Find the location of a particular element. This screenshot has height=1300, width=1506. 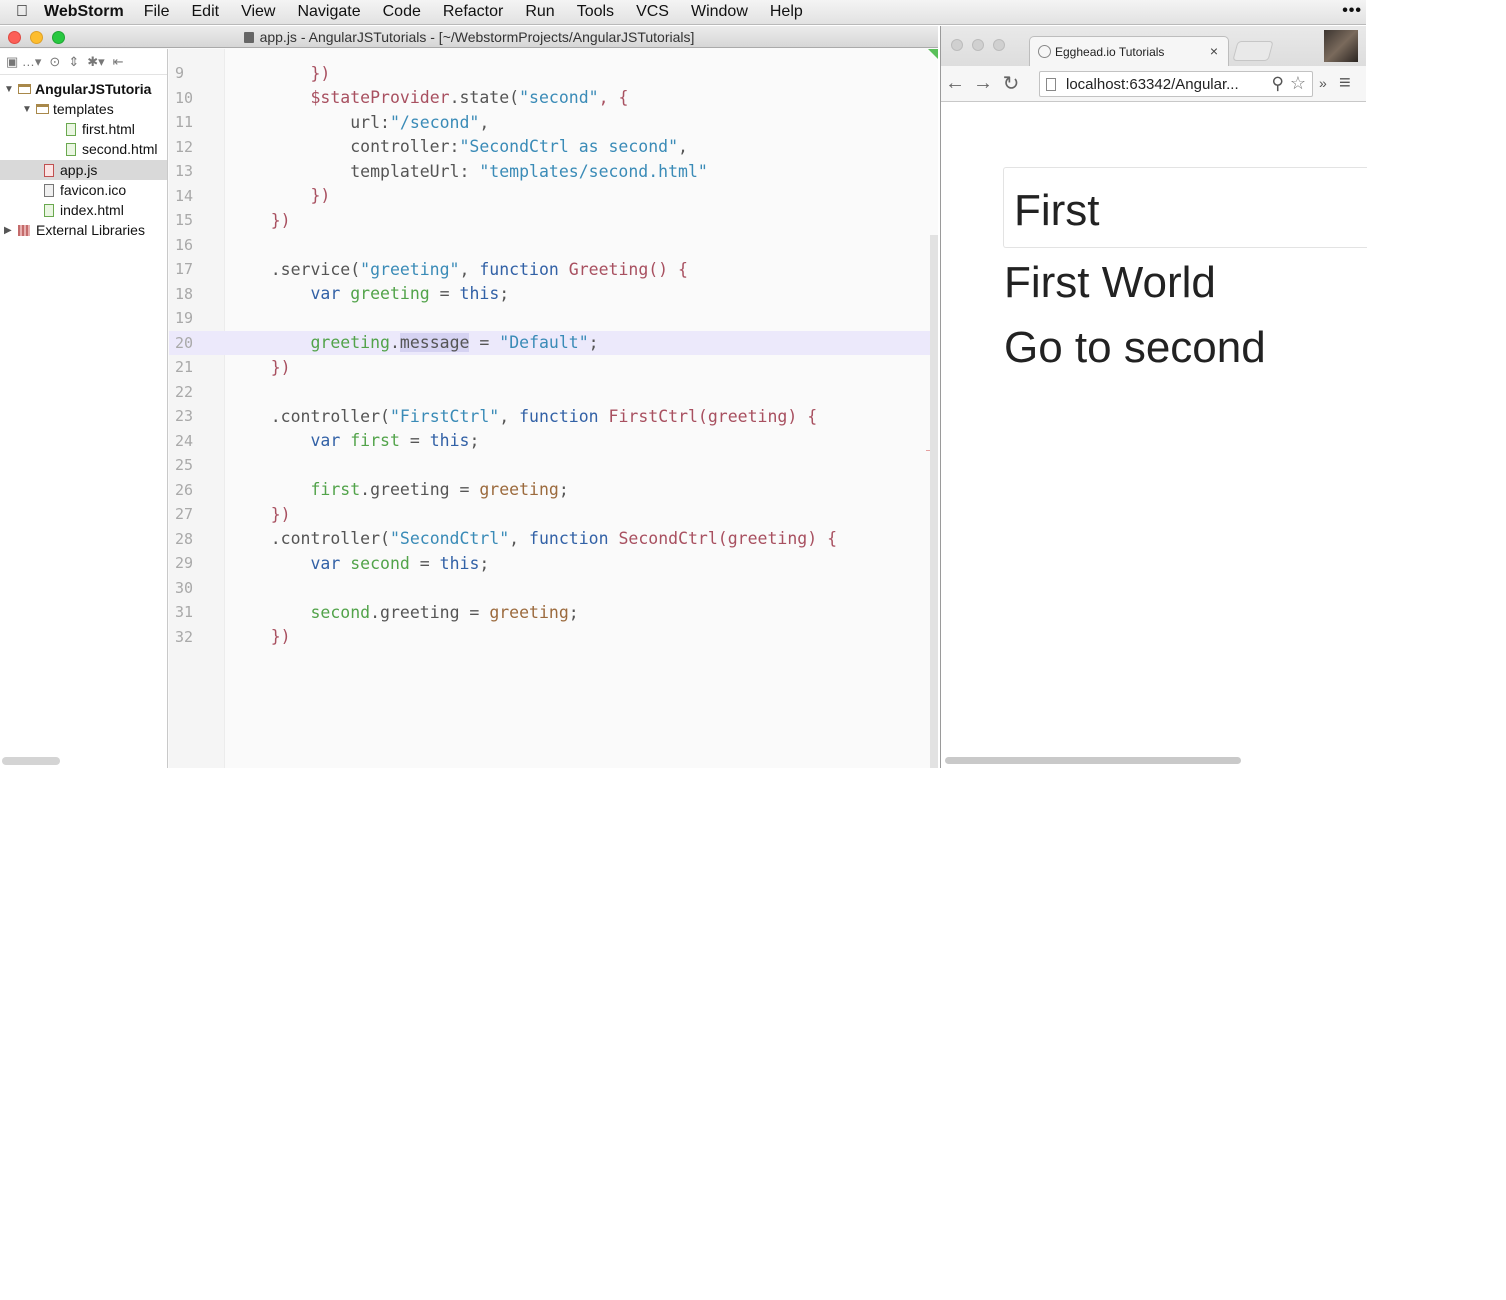

tab-title: Egghead.io Tutorials is located at coordinates (1110, 51).